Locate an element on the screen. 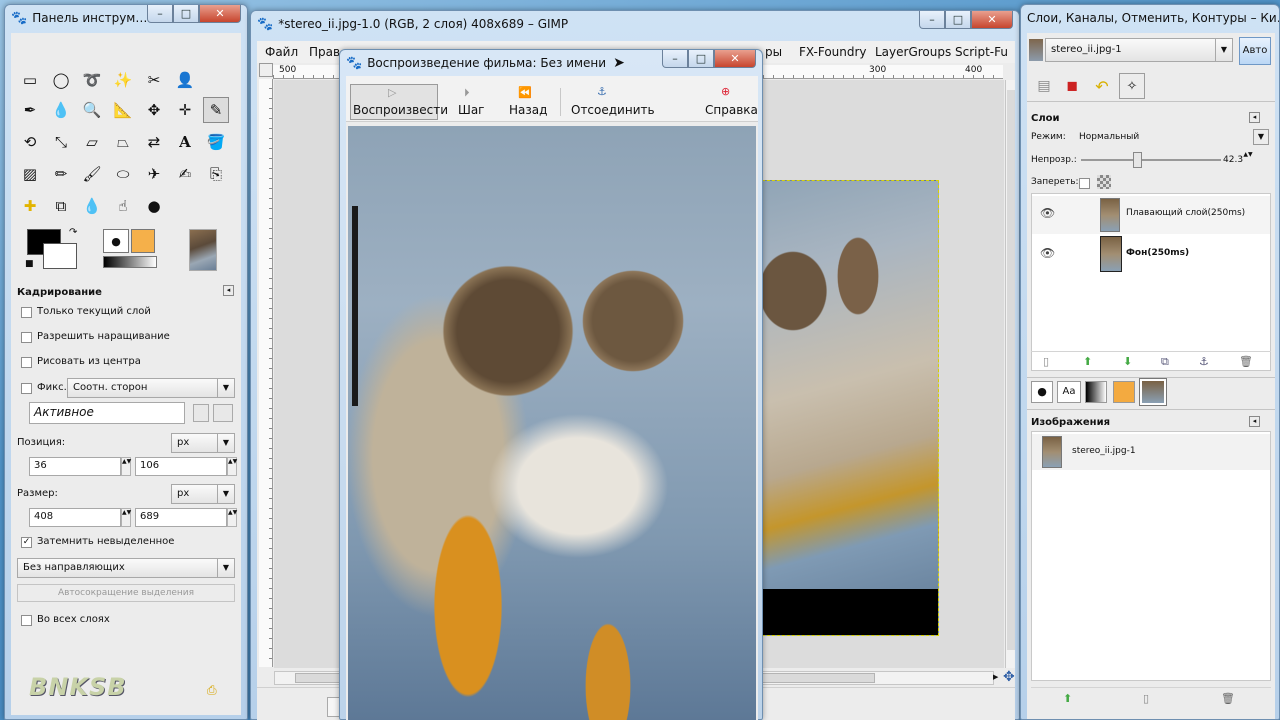 The image size is (1280, 720). raise-views-icon: ⬆ is located at coordinates (1067, 698).